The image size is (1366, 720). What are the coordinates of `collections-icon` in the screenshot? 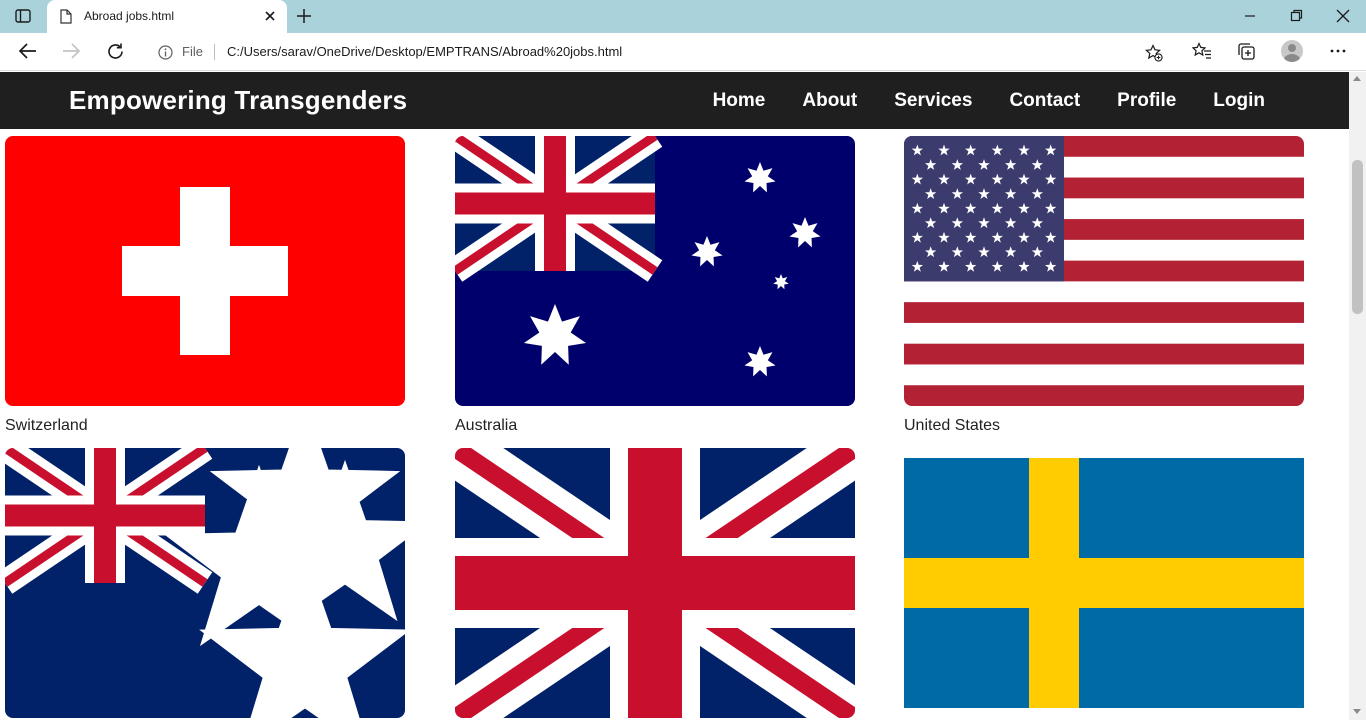 It's located at (1246, 51).